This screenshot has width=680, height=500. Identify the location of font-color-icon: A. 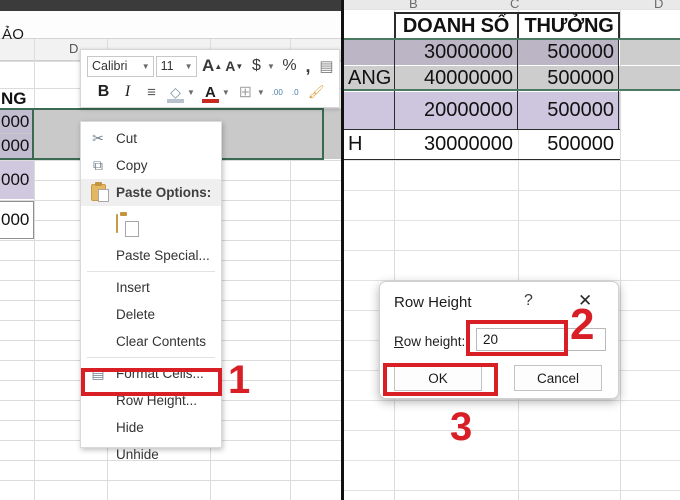
(210, 92).